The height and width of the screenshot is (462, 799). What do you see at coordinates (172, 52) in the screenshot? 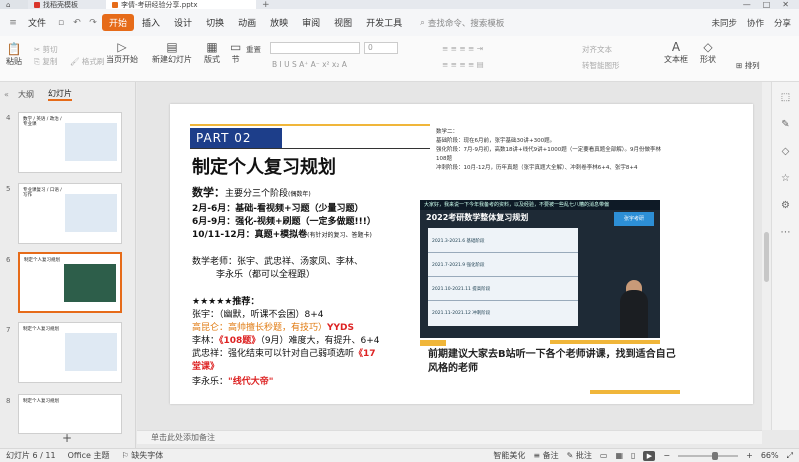
I see `new-slide-button: ▤ 新建幻灯片` at bounding box center [172, 52].